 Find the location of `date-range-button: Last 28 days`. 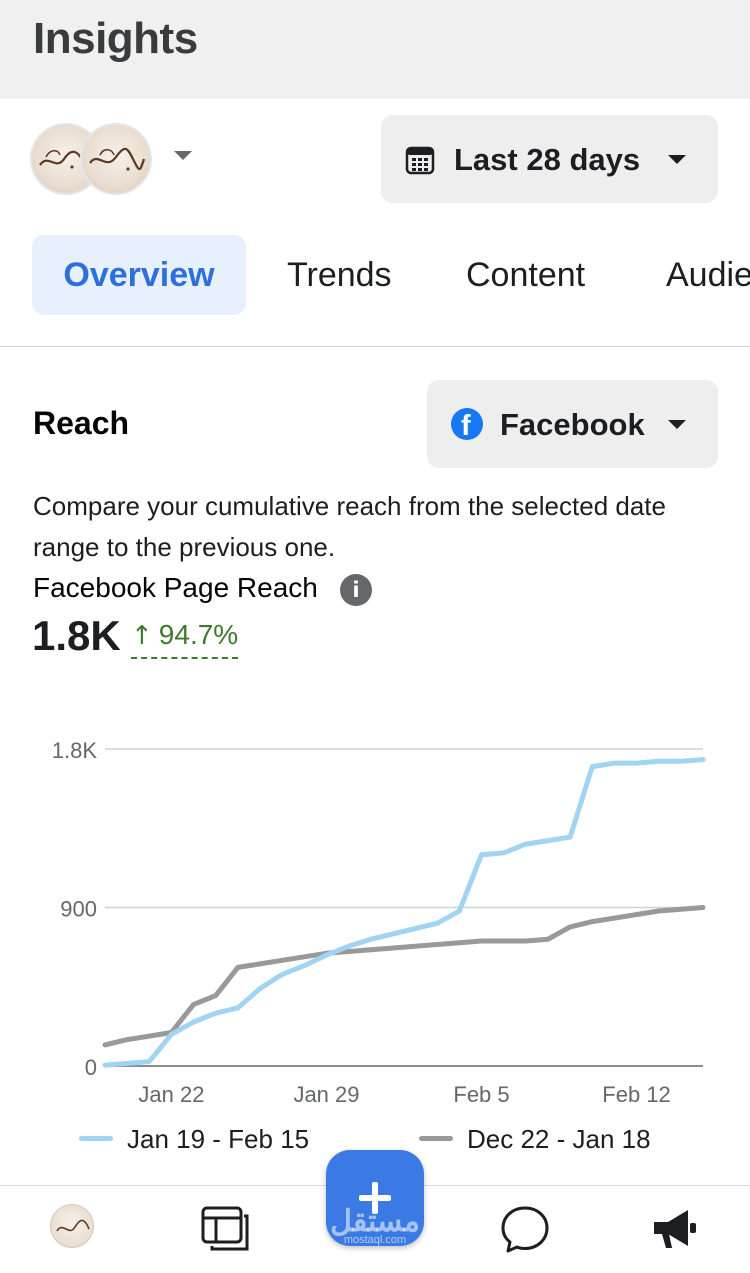

date-range-button: Last 28 days is located at coordinates (549, 159).